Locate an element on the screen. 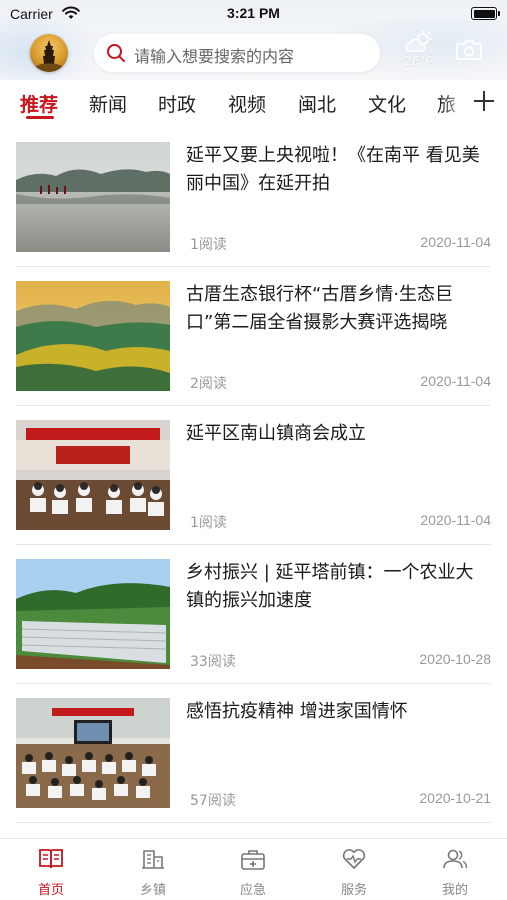 The image size is (507, 900). tabbar-towns: 乡镇 is located at coordinates (153, 872).